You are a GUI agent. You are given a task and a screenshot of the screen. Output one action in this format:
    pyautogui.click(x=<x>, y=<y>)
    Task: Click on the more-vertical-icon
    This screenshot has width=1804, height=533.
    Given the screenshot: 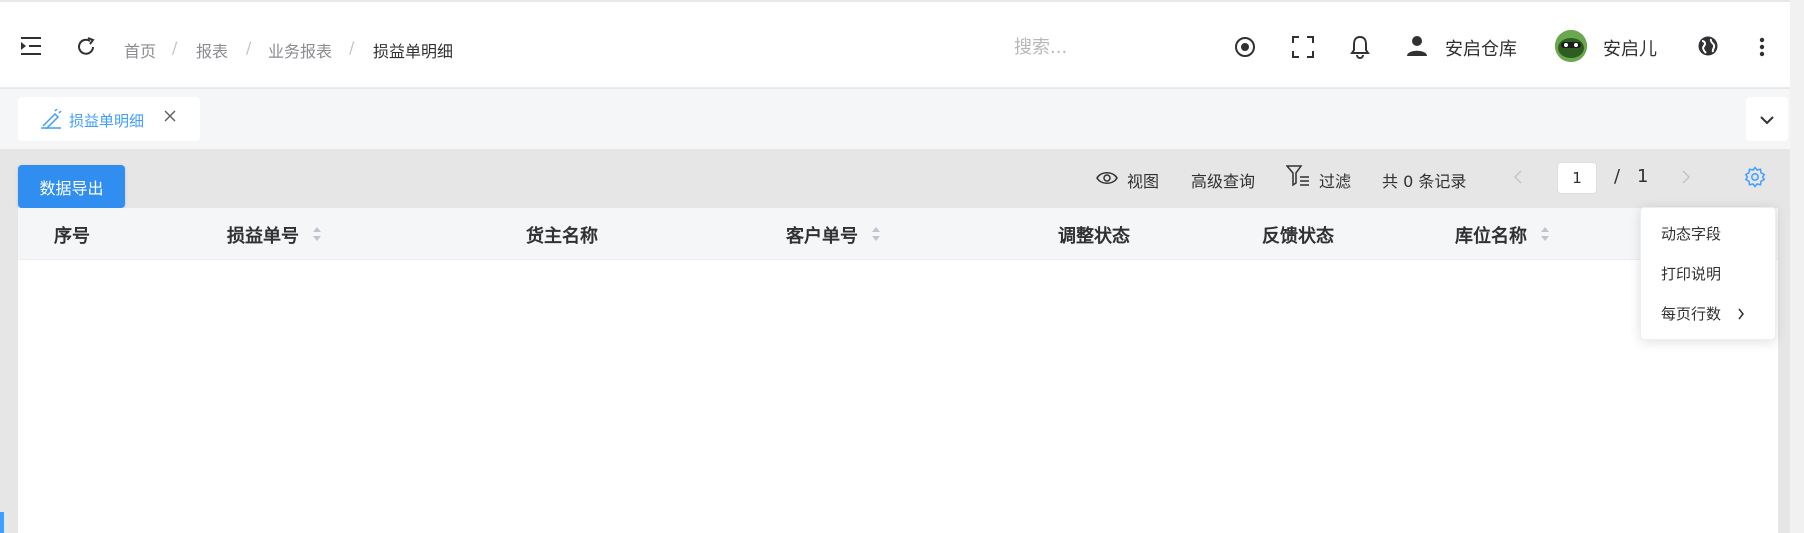 What is the action you would take?
    pyautogui.click(x=1762, y=47)
    